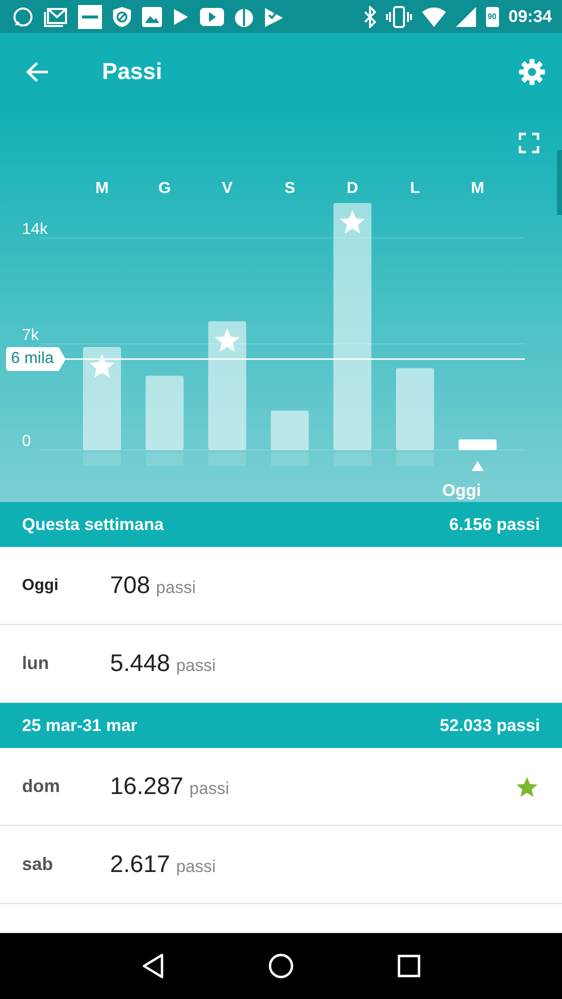 The height and width of the screenshot is (999, 562). What do you see at coordinates (41, 786) in the screenshot?
I see `day-name: dom` at bounding box center [41, 786].